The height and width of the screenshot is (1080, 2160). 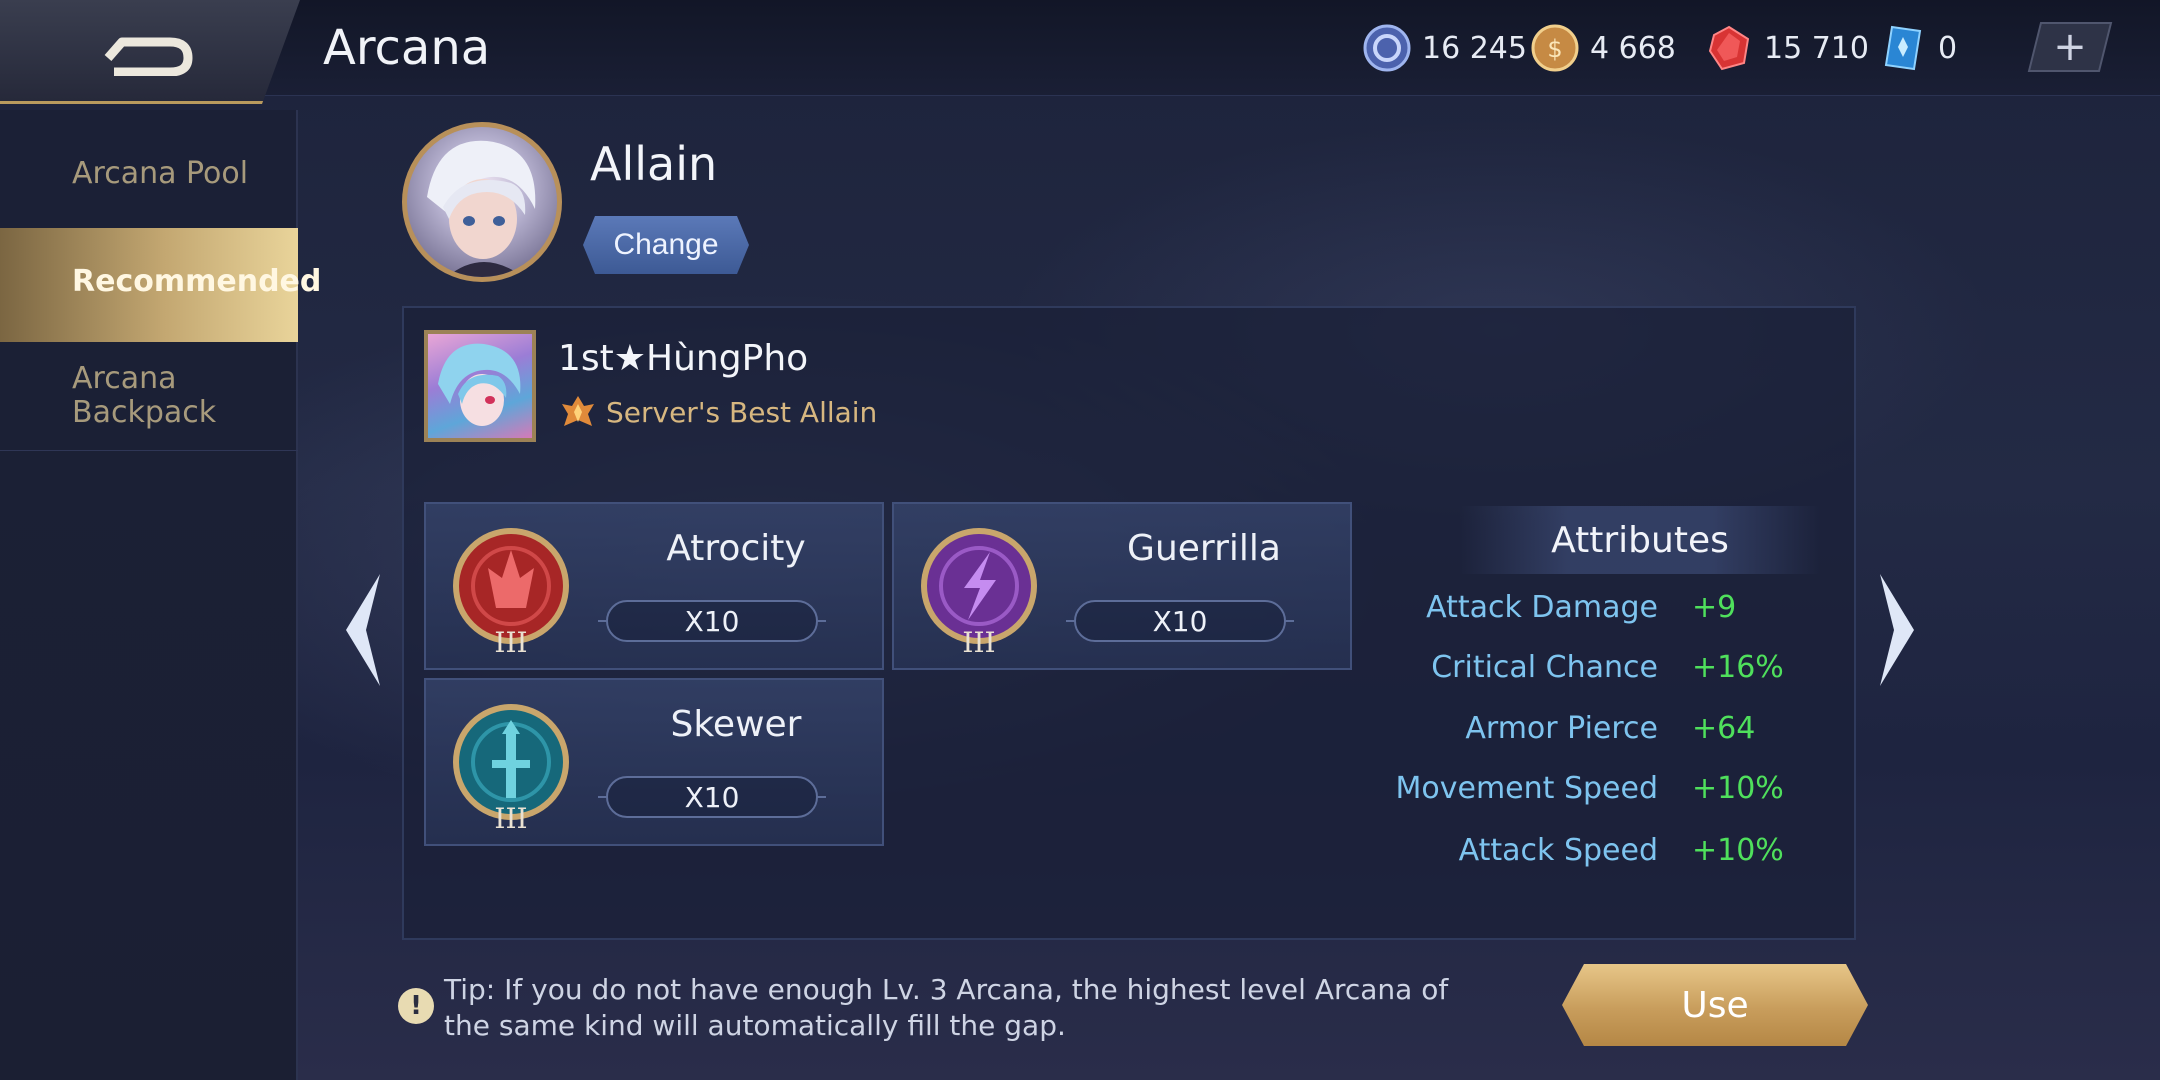 What do you see at coordinates (654, 586) in the screenshot?
I see `arcana-card-atrocity: III Atrocity X10` at bounding box center [654, 586].